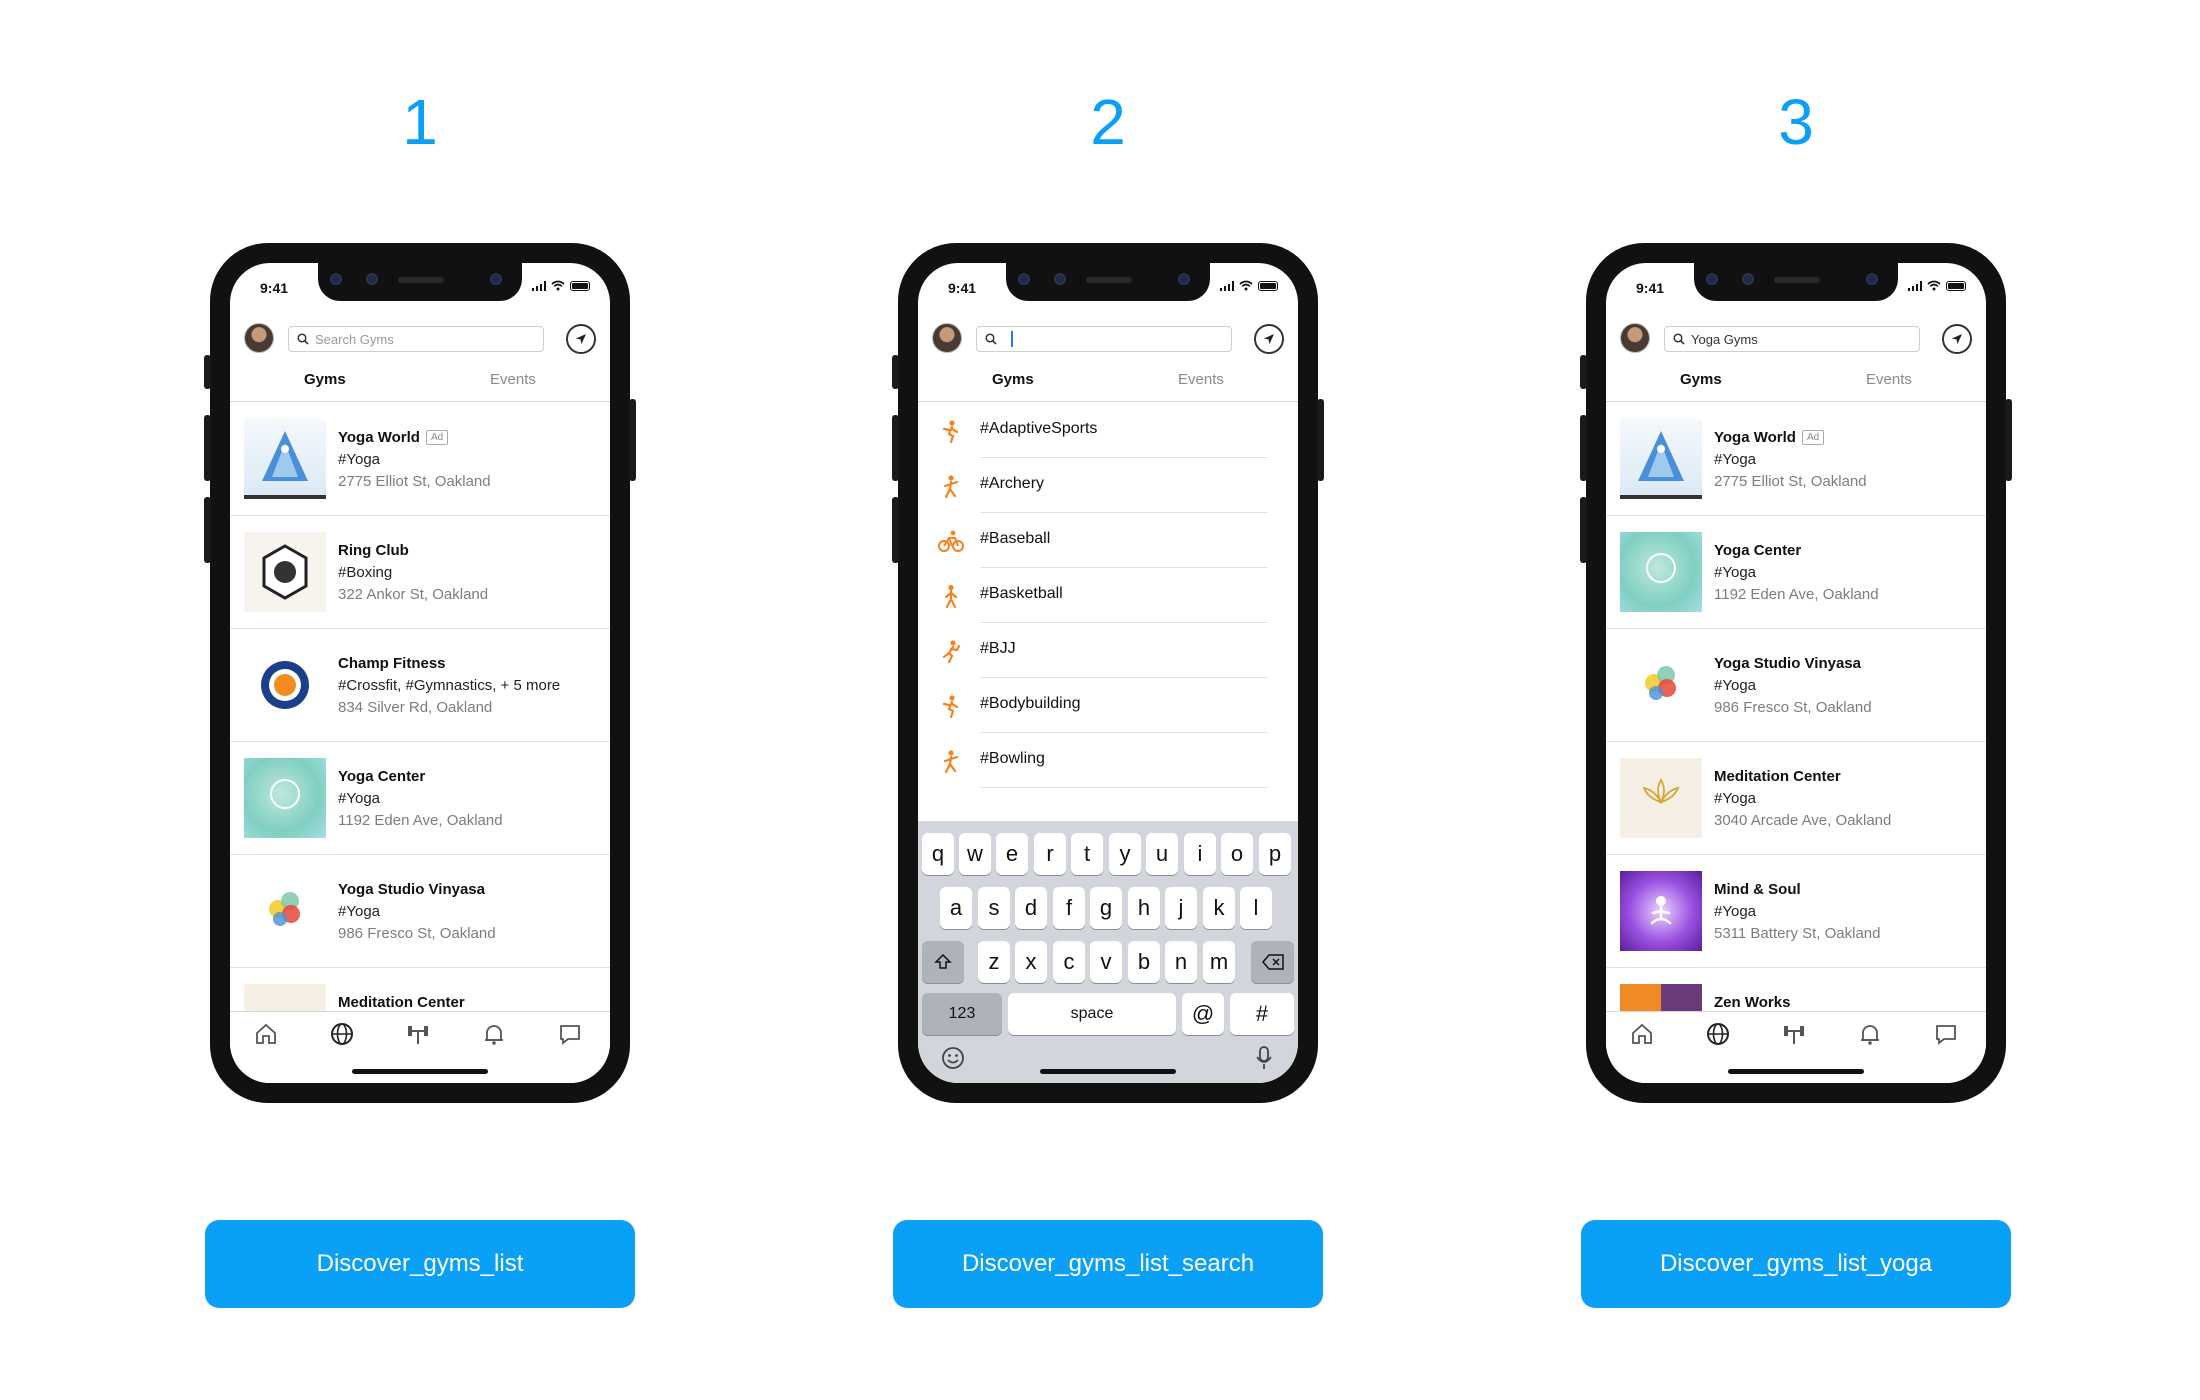 Image resolution: width=2200 pixels, height=1400 pixels. What do you see at coordinates (1031, 962) in the screenshot?
I see `key-x: x` at bounding box center [1031, 962].